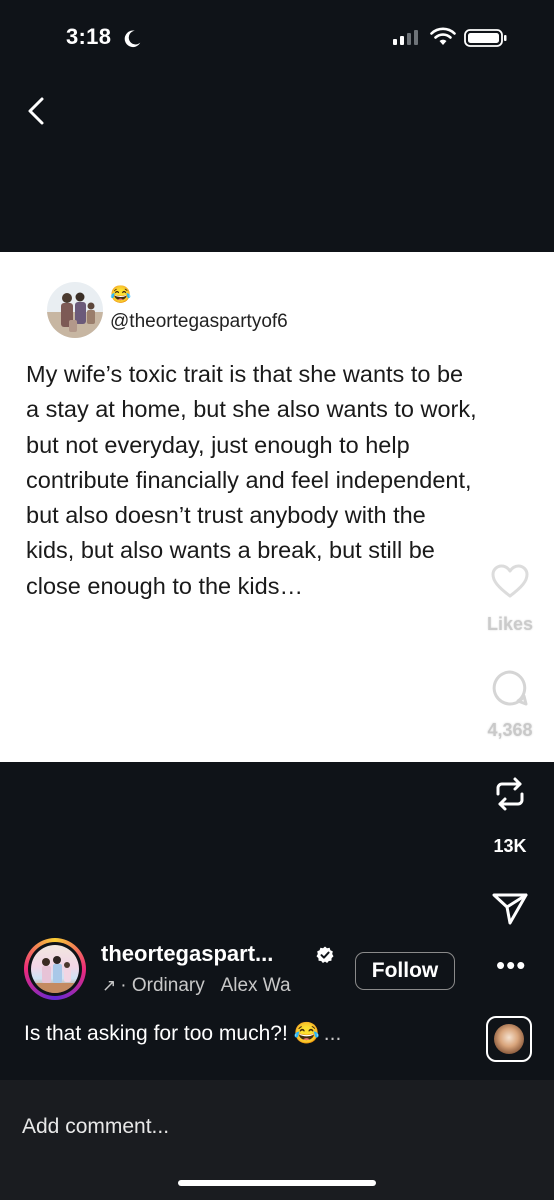  Describe the element at coordinates (511, 965) in the screenshot. I see `more-options-icon: •••` at that location.